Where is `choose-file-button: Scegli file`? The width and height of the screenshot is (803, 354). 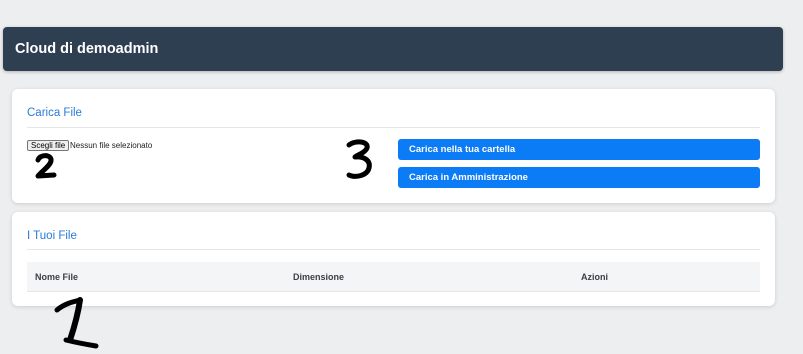 choose-file-button: Scegli file is located at coordinates (48, 145).